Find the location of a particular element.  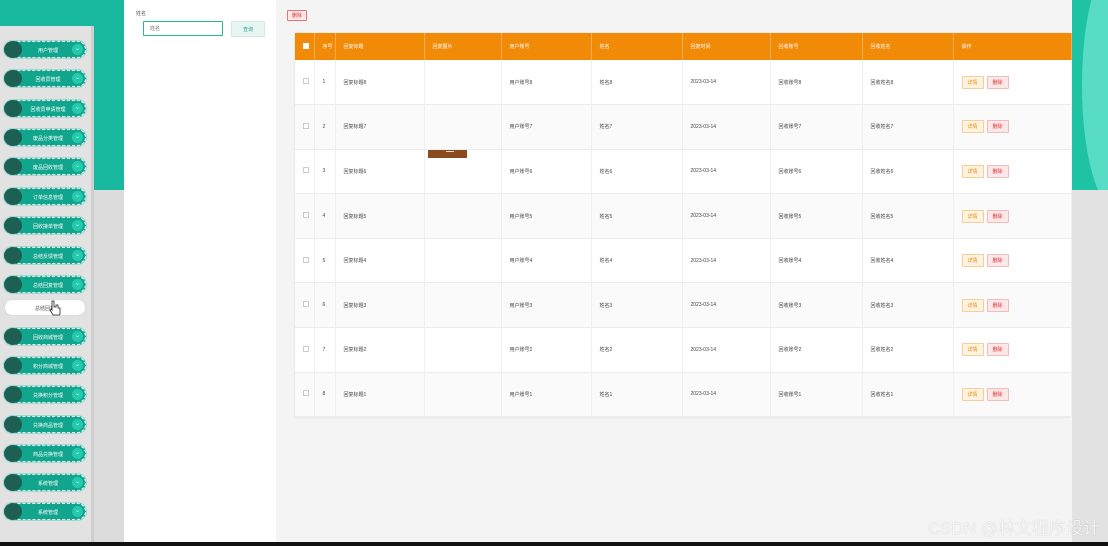

column-header: 序号 is located at coordinates (325, 46).